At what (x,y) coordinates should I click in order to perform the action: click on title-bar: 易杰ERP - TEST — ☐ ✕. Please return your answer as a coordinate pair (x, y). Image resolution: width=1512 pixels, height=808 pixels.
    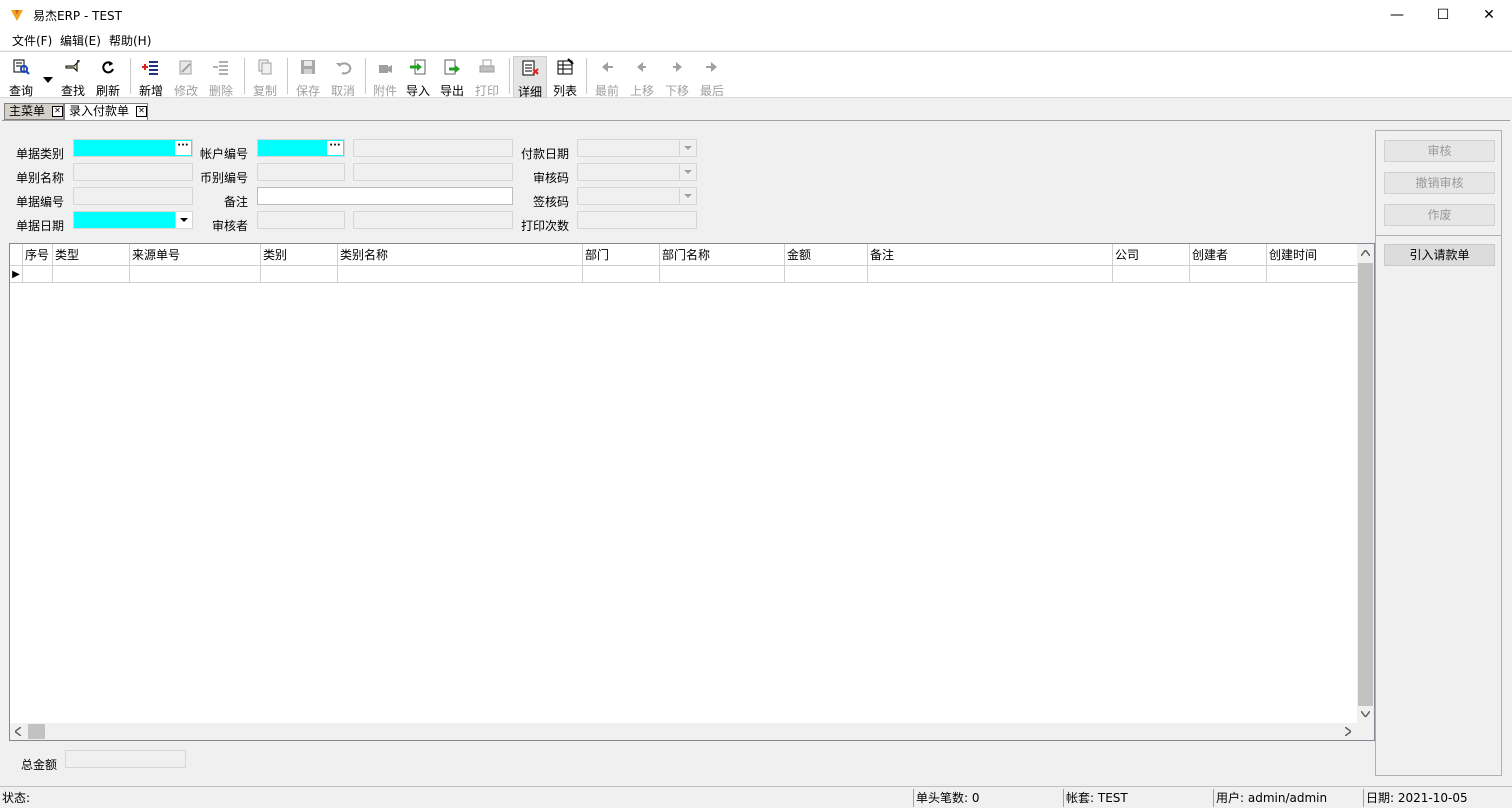
    Looking at the image, I should click on (756, 15).